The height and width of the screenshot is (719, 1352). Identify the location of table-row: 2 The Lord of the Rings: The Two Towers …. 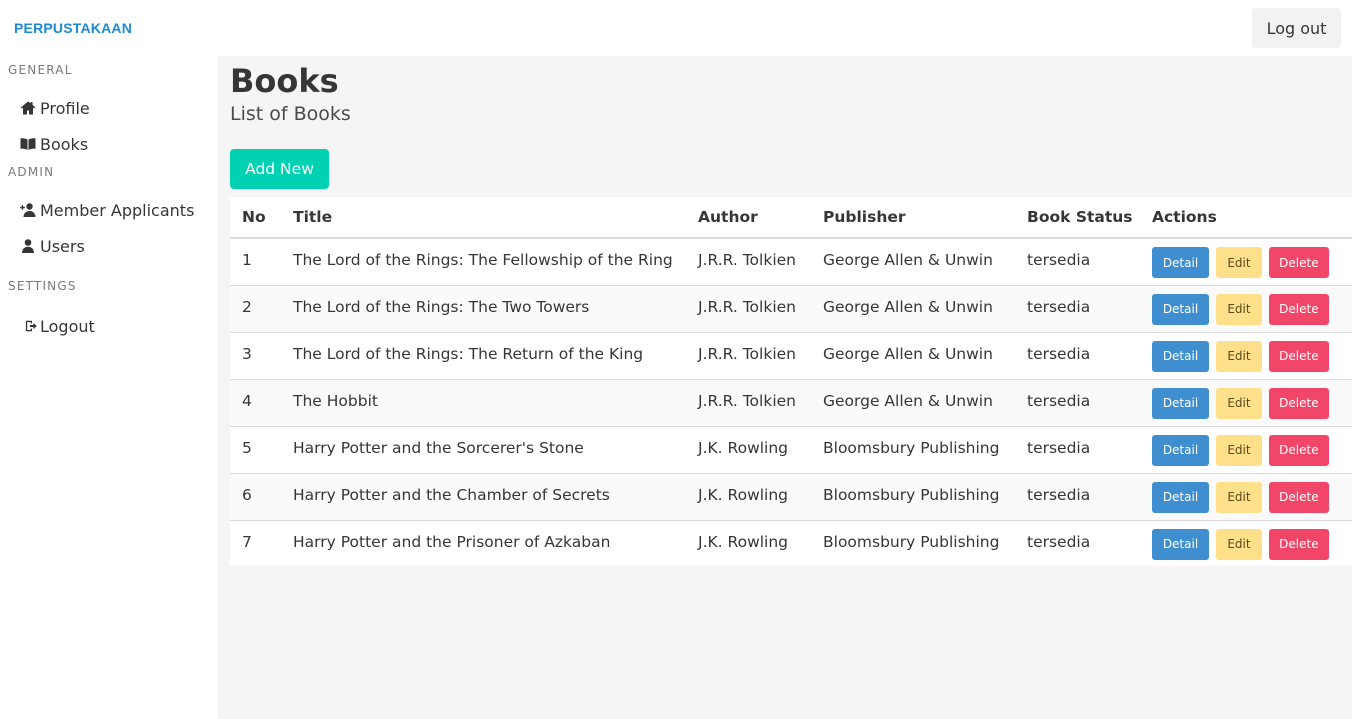
(791, 309).